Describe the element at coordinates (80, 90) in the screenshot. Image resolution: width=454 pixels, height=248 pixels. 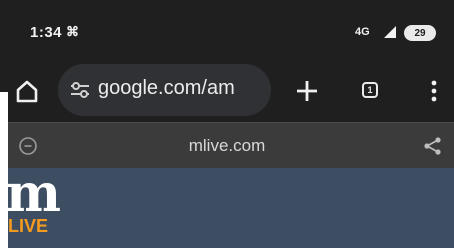
I see `tune-icon` at that location.